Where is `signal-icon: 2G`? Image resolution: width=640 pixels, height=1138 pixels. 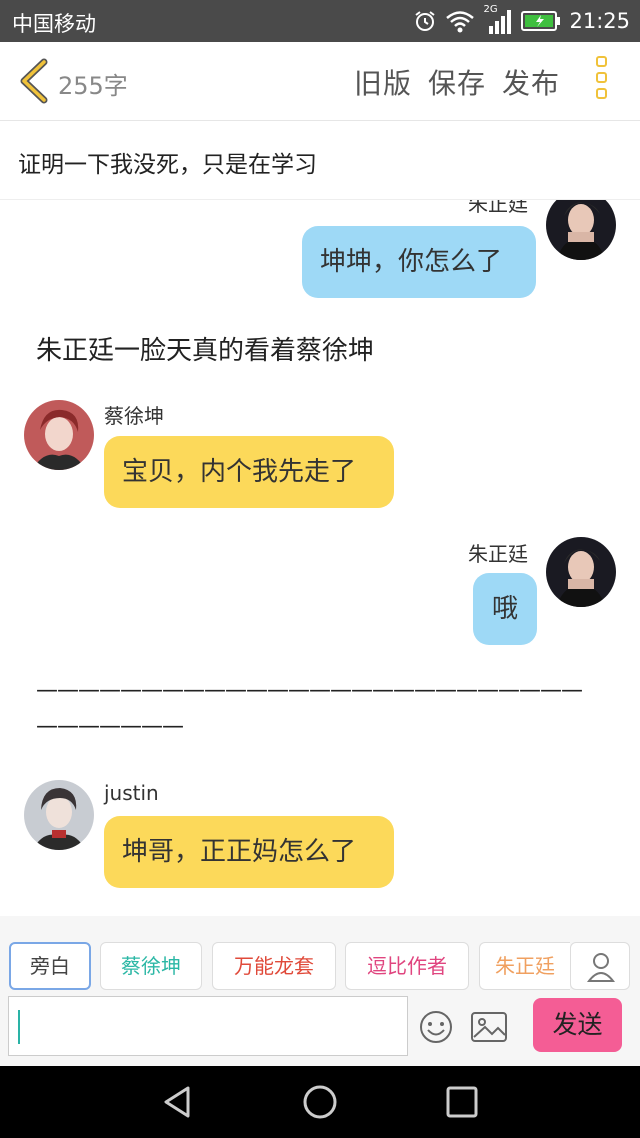 signal-icon: 2G is located at coordinates (498, 19).